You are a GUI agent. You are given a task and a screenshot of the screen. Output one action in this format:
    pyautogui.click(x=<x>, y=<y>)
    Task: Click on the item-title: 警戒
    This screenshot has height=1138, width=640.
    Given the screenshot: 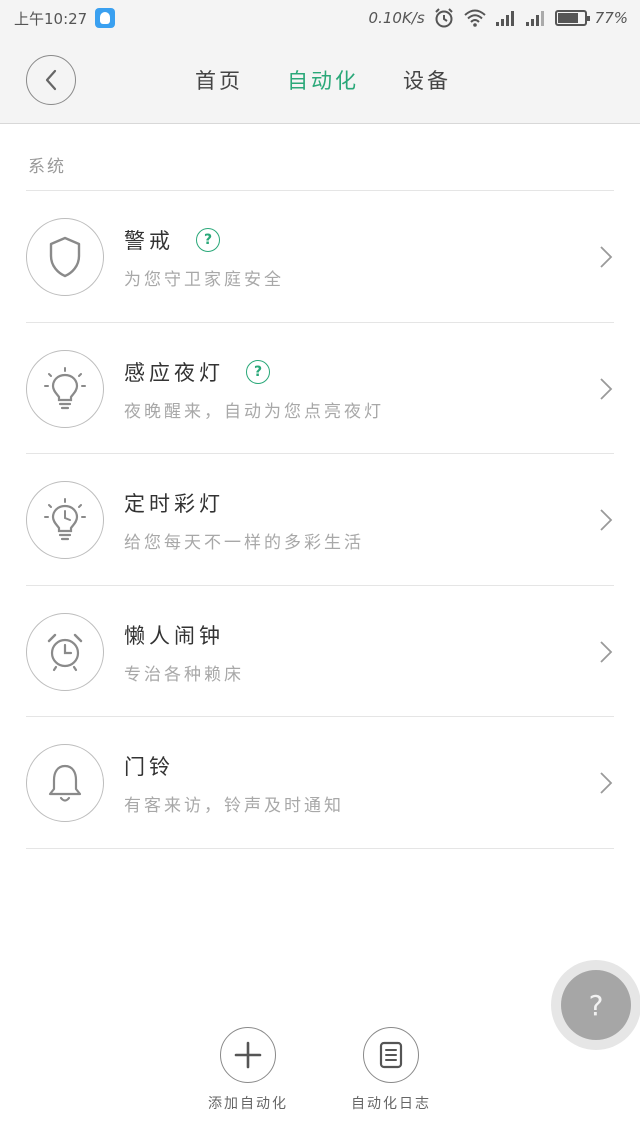 What is the action you would take?
    pyautogui.click(x=149, y=241)
    